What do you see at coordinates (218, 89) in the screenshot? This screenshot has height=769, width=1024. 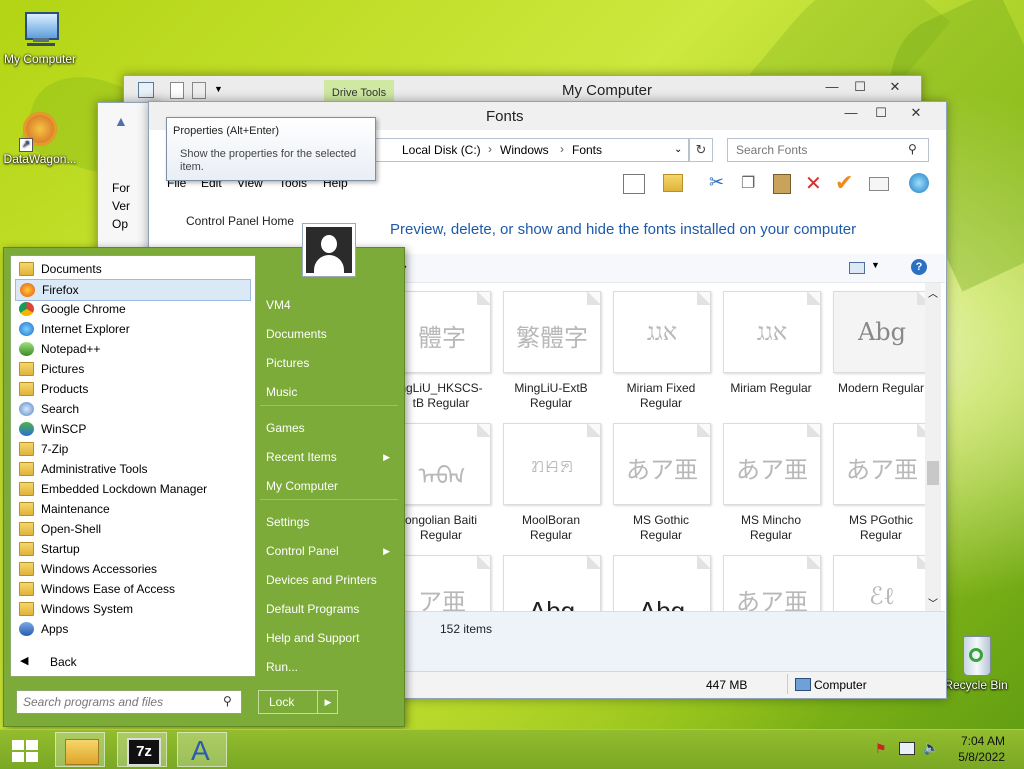 I see `dropdown-icon: ▼` at bounding box center [218, 89].